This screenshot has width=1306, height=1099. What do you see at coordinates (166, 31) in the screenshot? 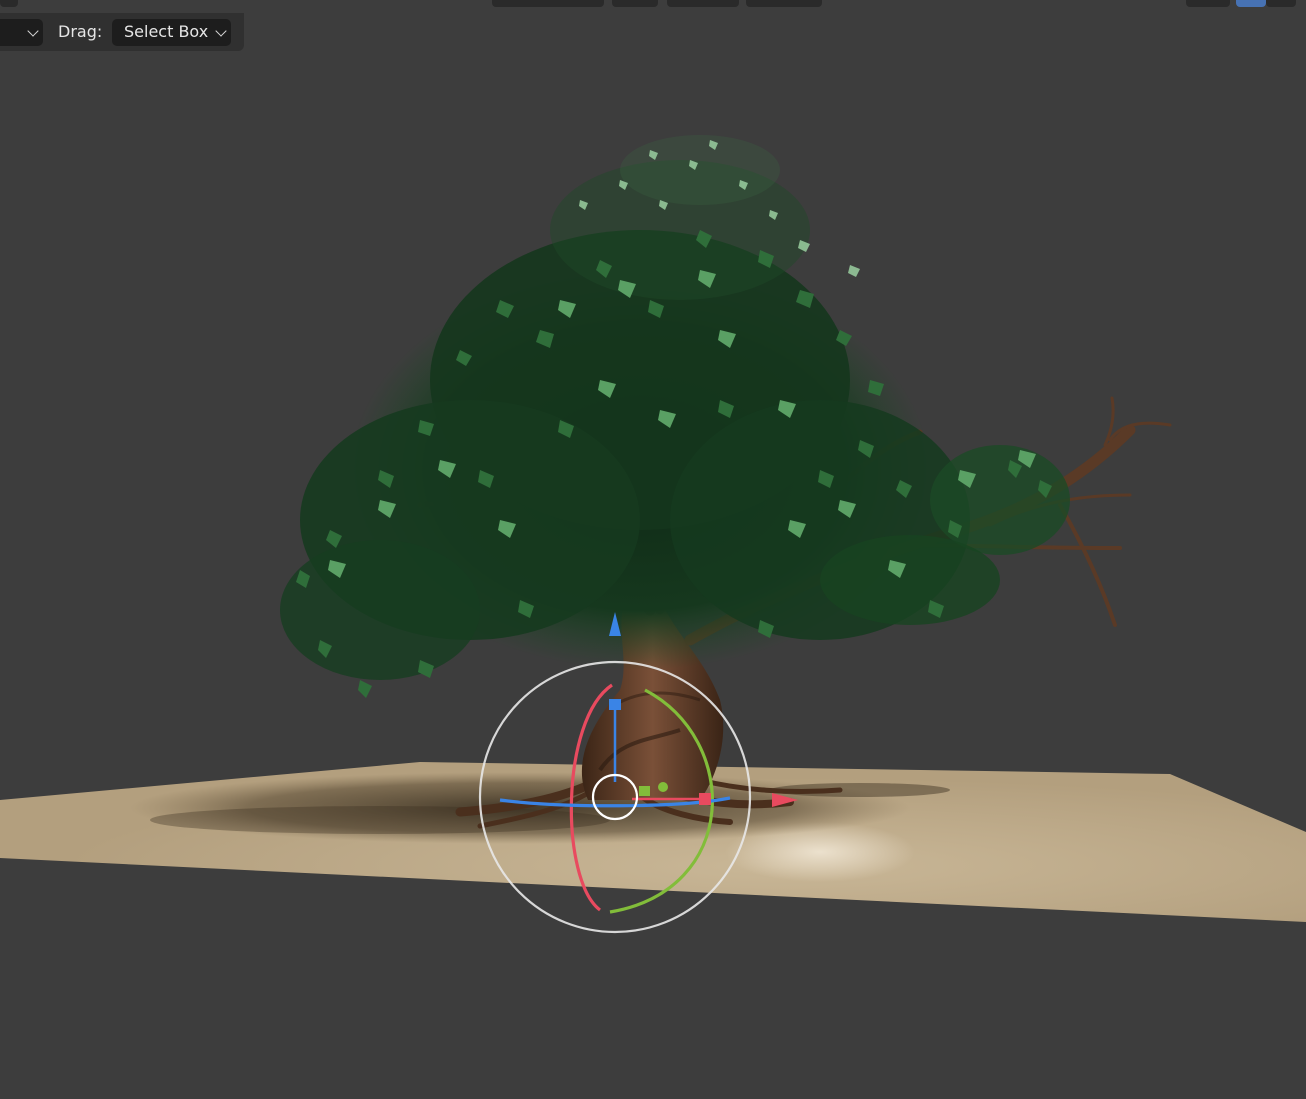
I see `drag-select-value: Select Box` at bounding box center [166, 31].